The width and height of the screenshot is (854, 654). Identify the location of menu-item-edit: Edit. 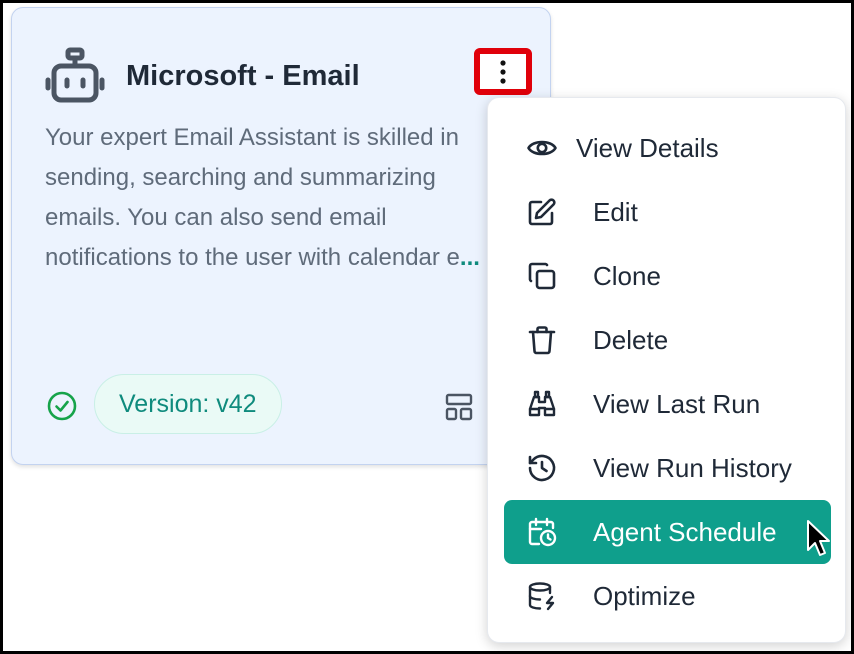
(667, 212).